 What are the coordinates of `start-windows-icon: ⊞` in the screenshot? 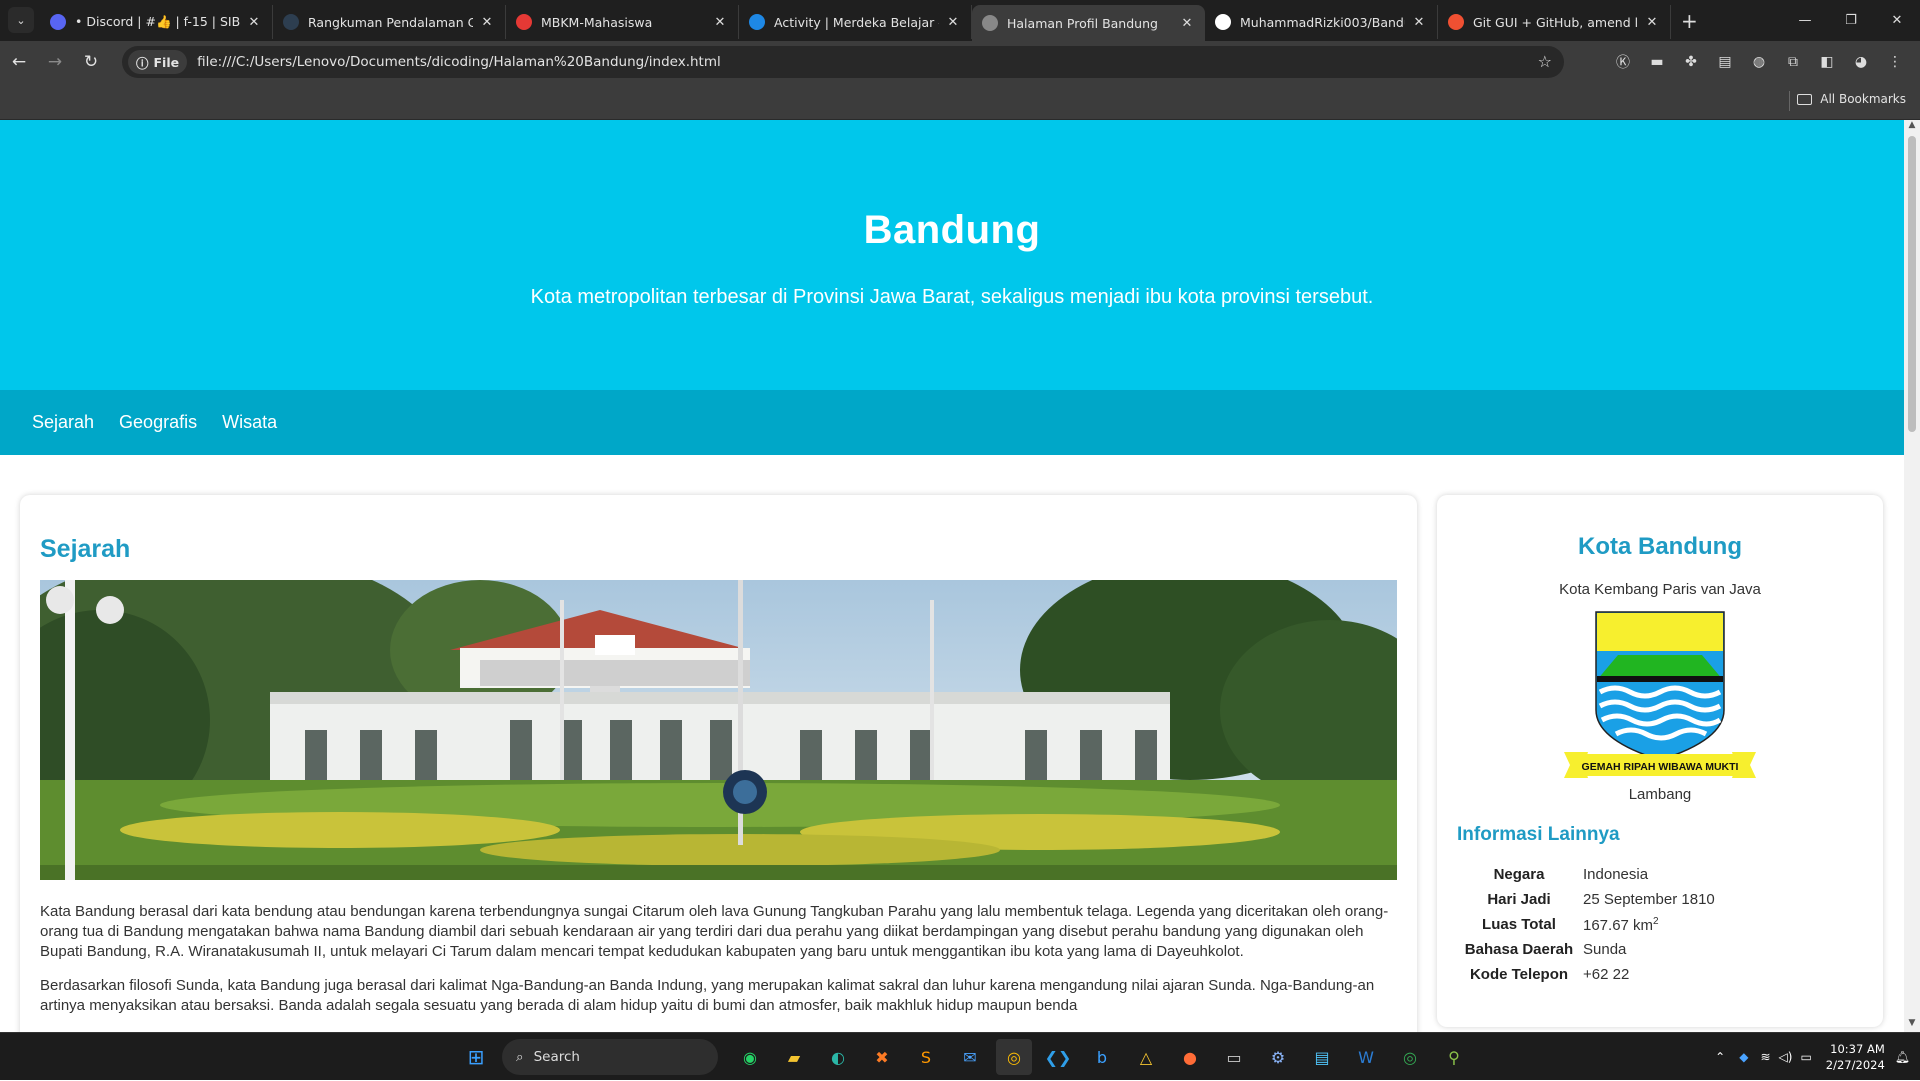 It's located at (476, 1057).